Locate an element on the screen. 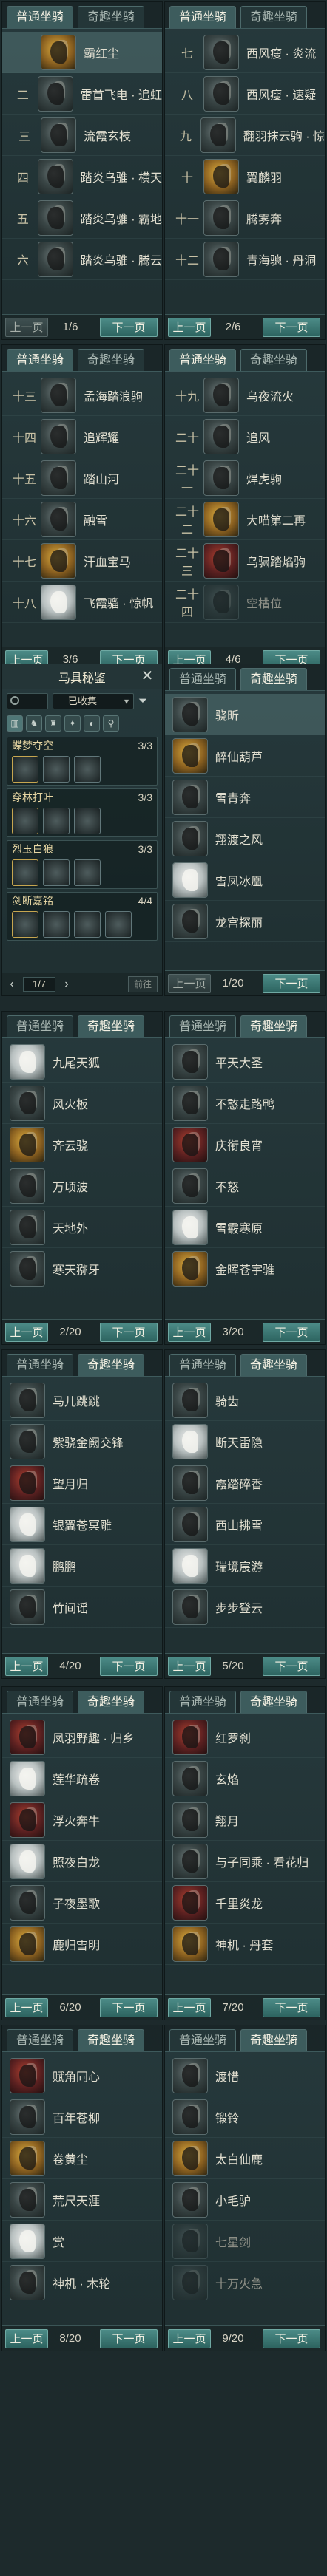 This screenshot has height=2576, width=327. category-icon: ♜ is located at coordinates (53, 723).